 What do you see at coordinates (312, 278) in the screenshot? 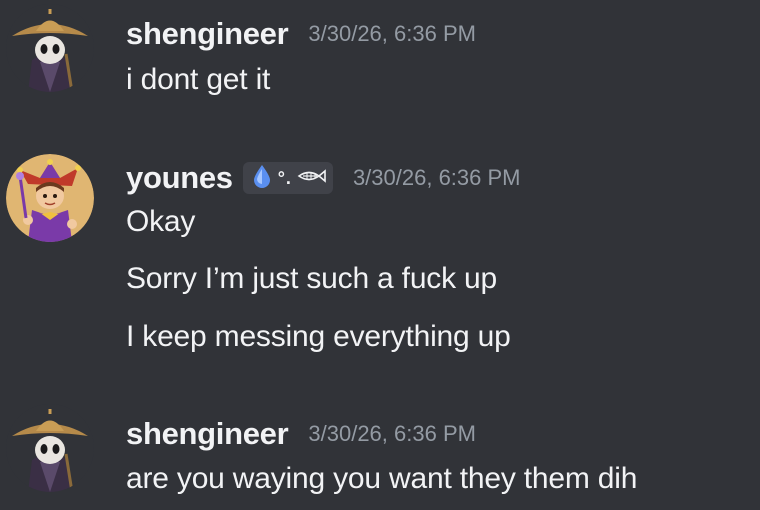
I see `message-text: Sorry I’m just such a fuck up` at bounding box center [312, 278].